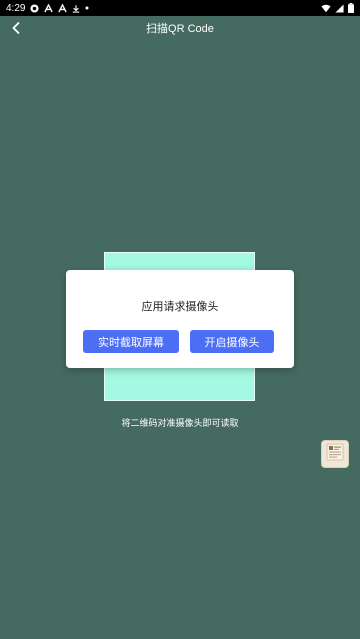 The image size is (360, 639). Describe the element at coordinates (326, 8) in the screenshot. I see `wifi-icon` at that location.